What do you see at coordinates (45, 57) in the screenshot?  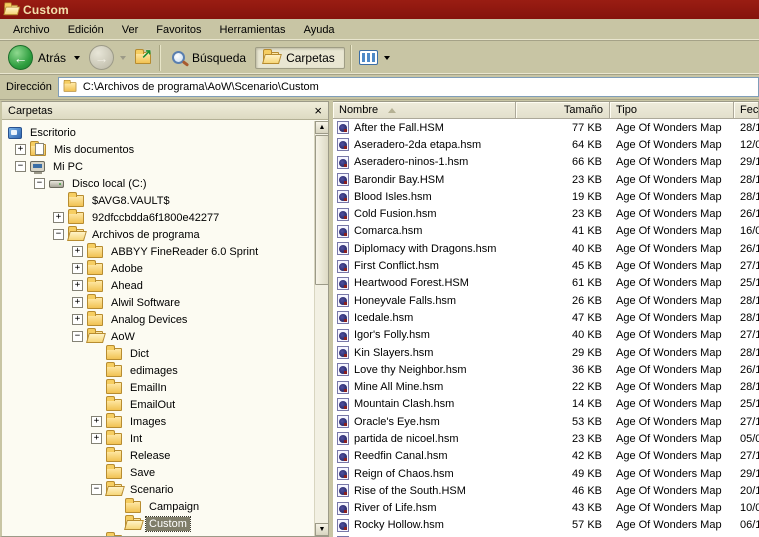 I see `back-button: ← Atrás` at bounding box center [45, 57].